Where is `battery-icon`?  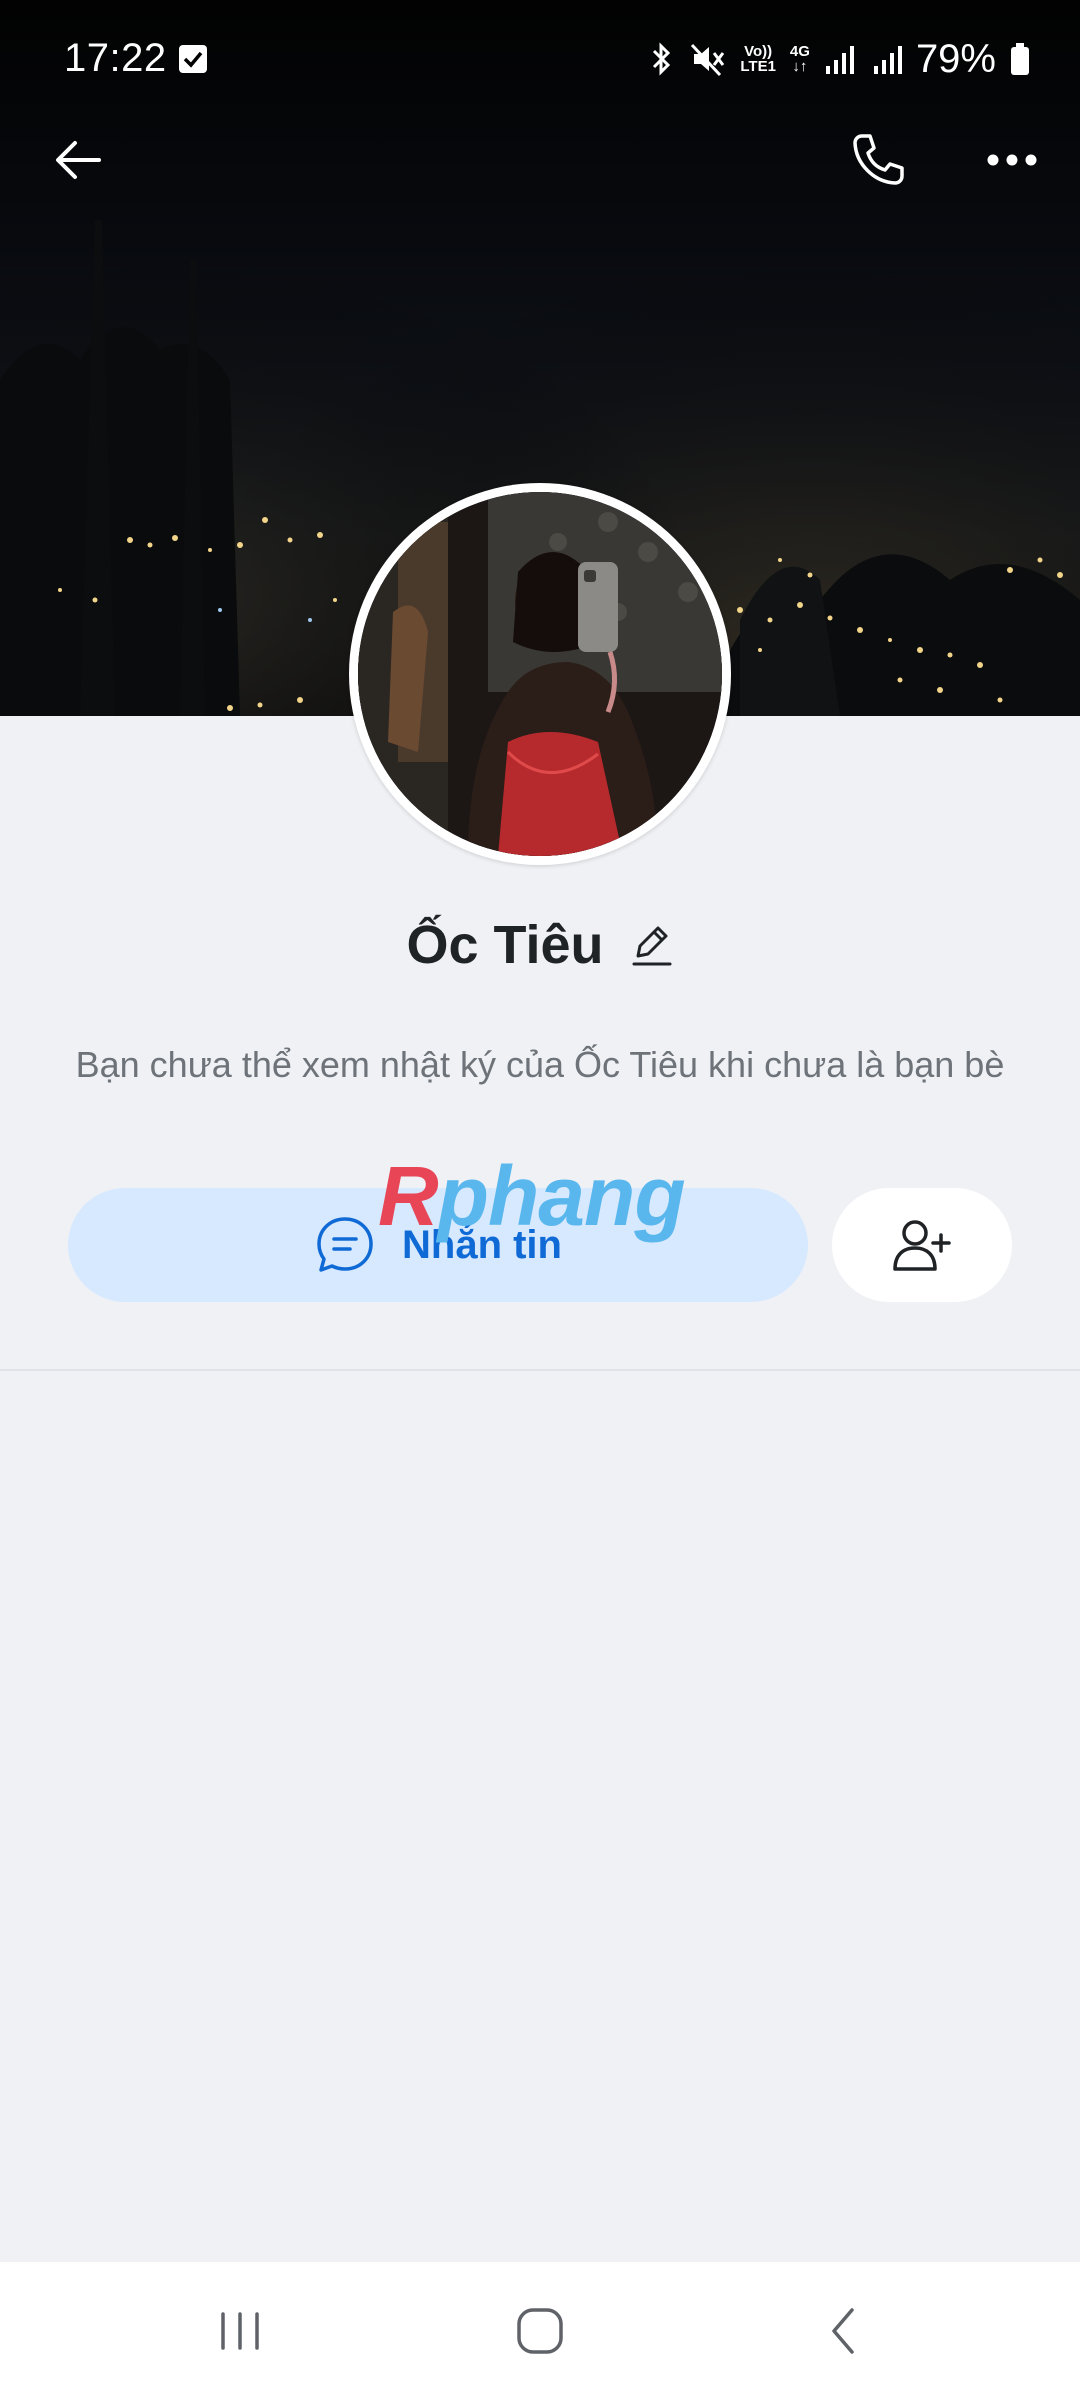
battery-icon is located at coordinates (1020, 59).